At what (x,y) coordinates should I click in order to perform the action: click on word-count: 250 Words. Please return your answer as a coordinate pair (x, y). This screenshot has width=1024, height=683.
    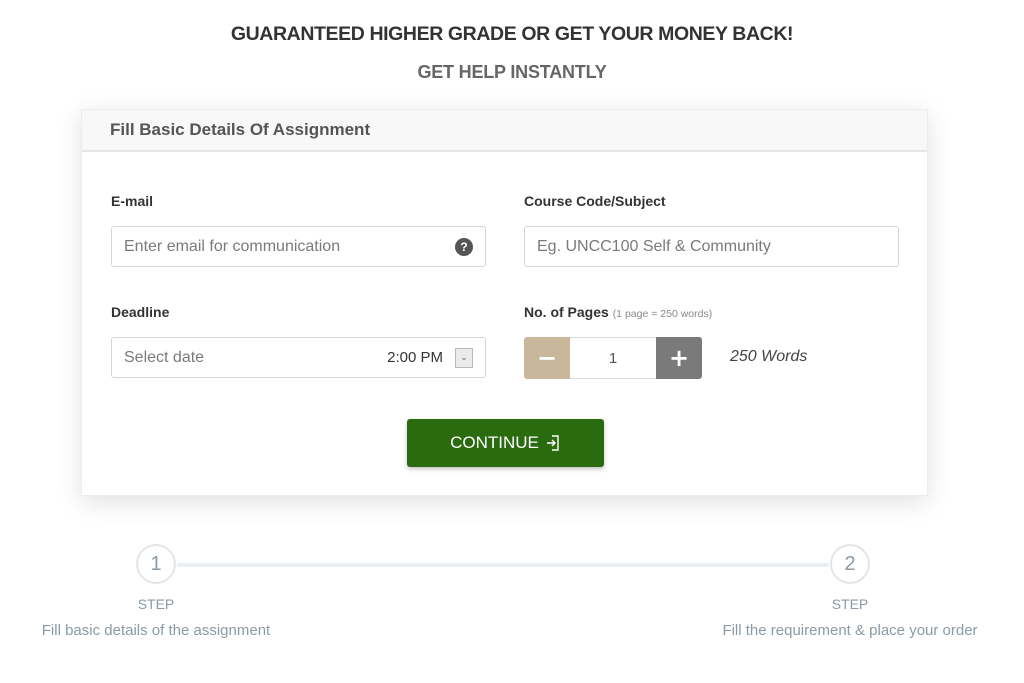
    Looking at the image, I should click on (769, 356).